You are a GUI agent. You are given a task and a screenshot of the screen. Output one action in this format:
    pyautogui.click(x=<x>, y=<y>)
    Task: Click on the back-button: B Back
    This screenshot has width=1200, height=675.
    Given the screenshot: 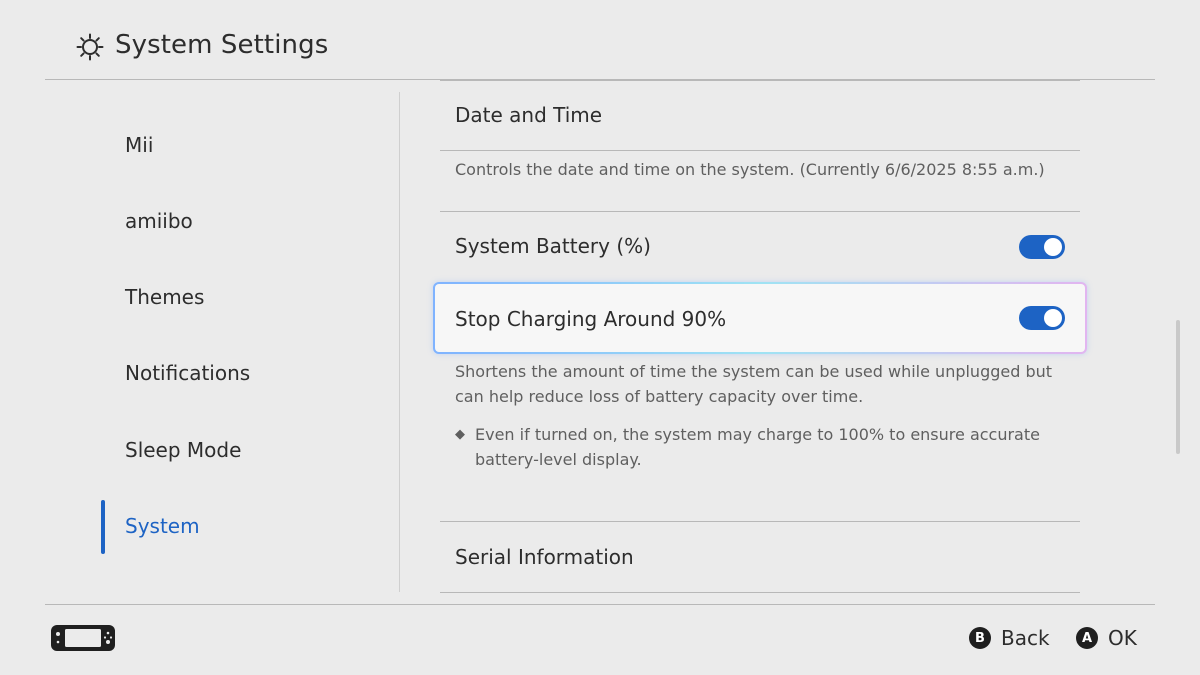 What is the action you would take?
    pyautogui.click(x=1009, y=638)
    